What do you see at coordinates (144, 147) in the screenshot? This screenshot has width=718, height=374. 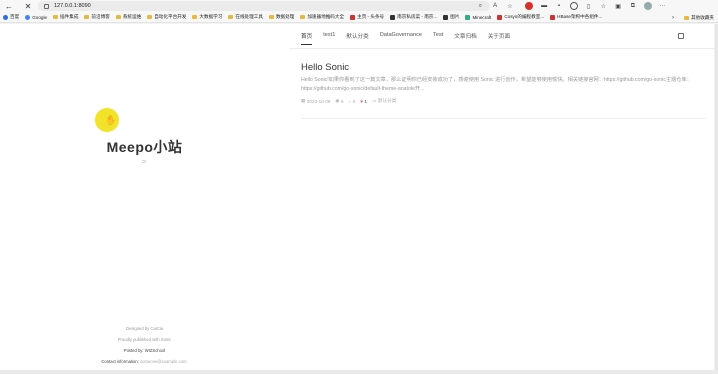 I see `site-title: Meepo小站` at bounding box center [144, 147].